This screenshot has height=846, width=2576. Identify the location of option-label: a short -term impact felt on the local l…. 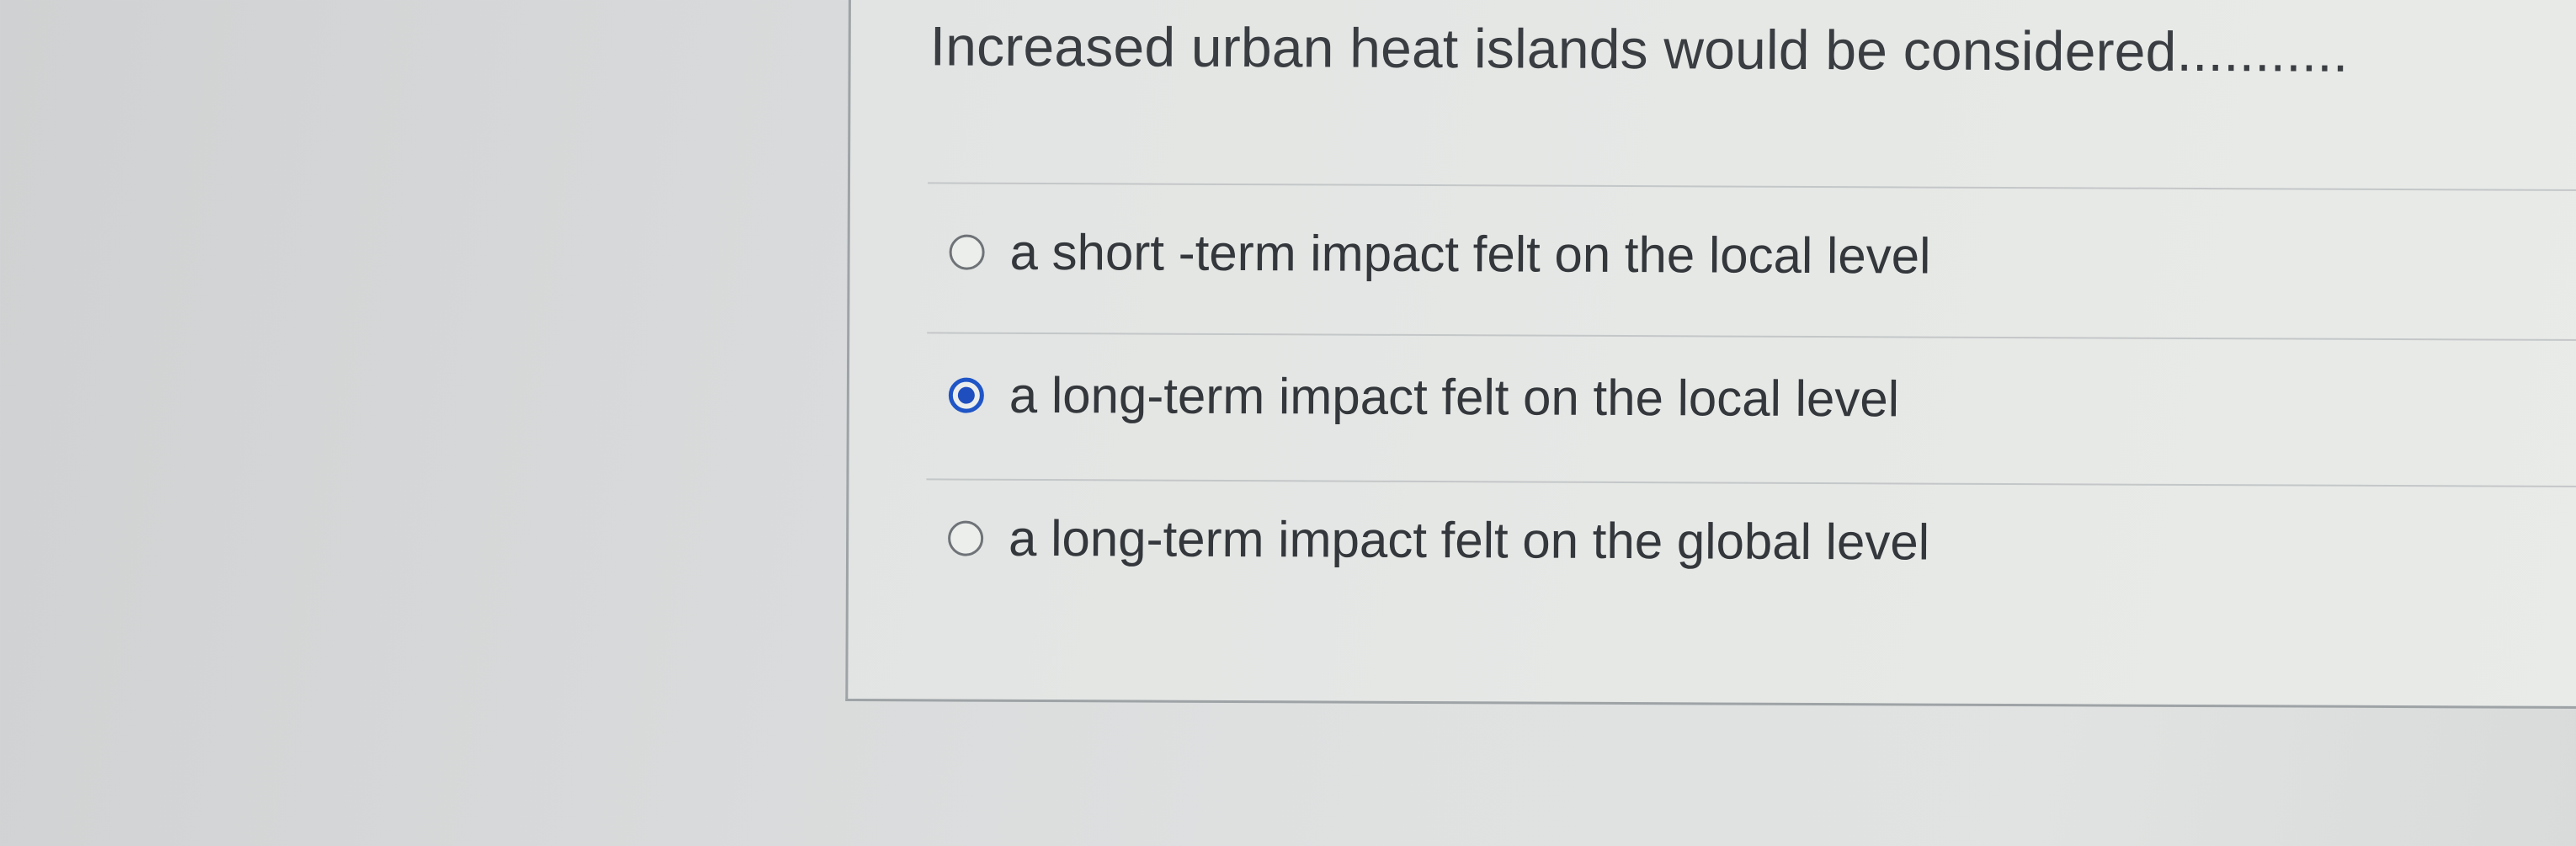
(1470, 254).